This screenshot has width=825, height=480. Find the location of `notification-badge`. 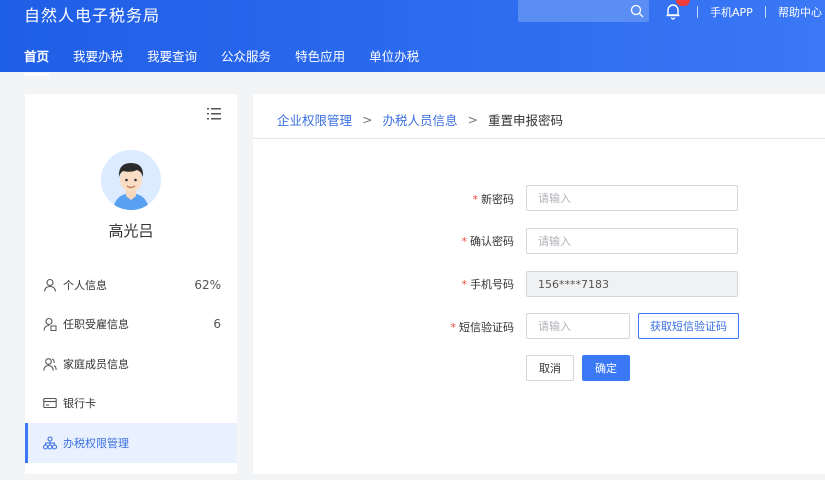

notification-badge is located at coordinates (683, 3).